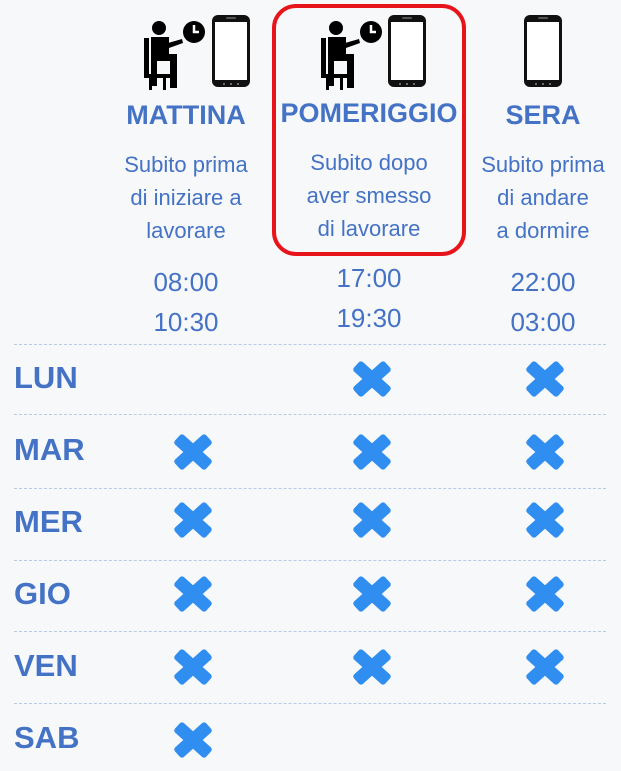 This screenshot has height=771, width=621. I want to click on person-sitting-clock-icon, so click(174, 55).